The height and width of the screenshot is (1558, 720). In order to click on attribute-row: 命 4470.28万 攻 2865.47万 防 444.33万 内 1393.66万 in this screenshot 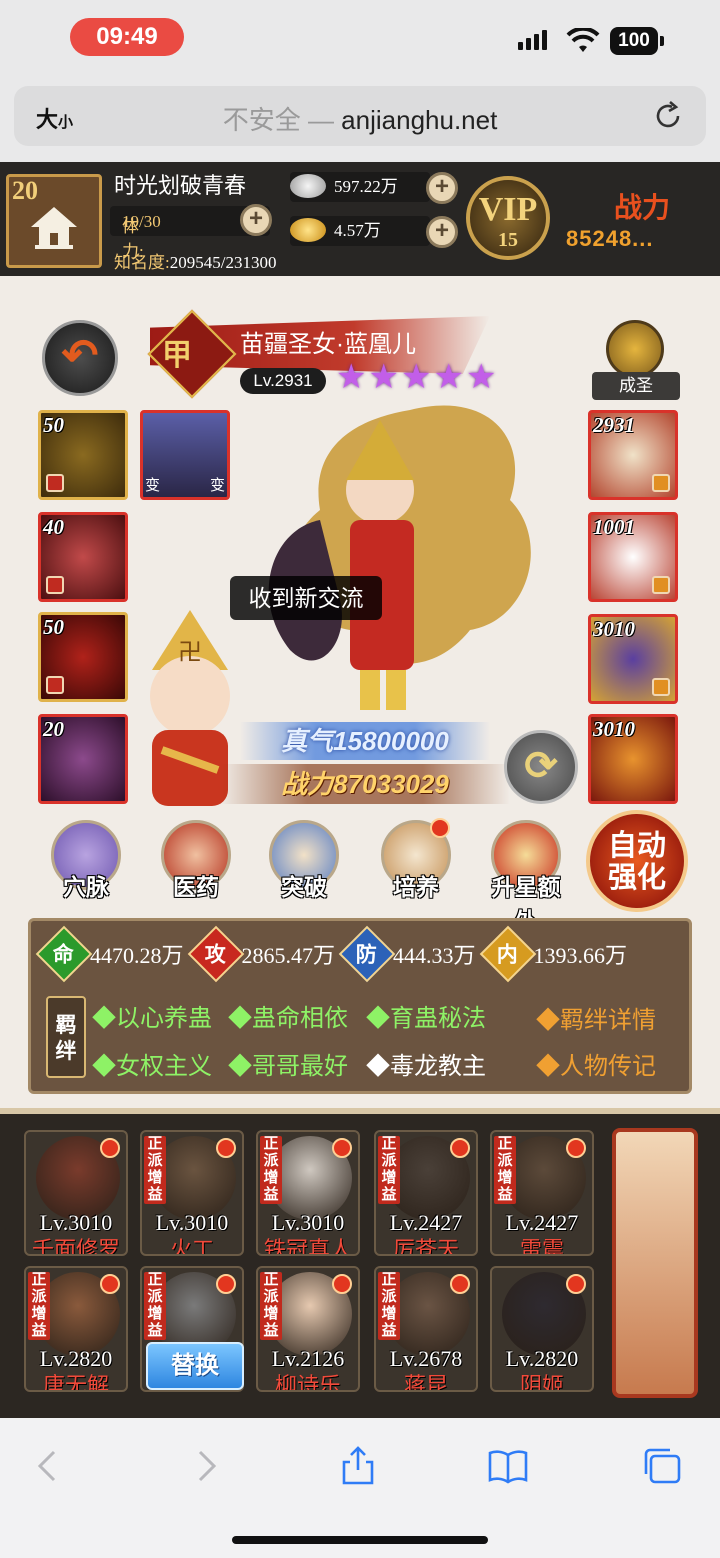, I will do `click(331, 954)`.